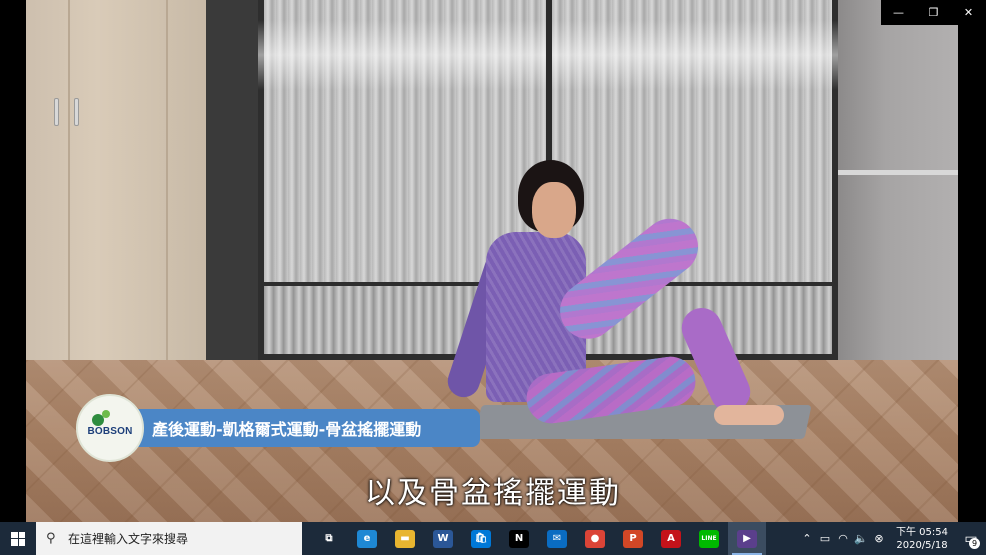  I want to click on system-tray: ⌃ ▭ ◠ 🔈 ⊗ 下午 05:54 2020/5/18 ▭ 9, so click(892, 538).